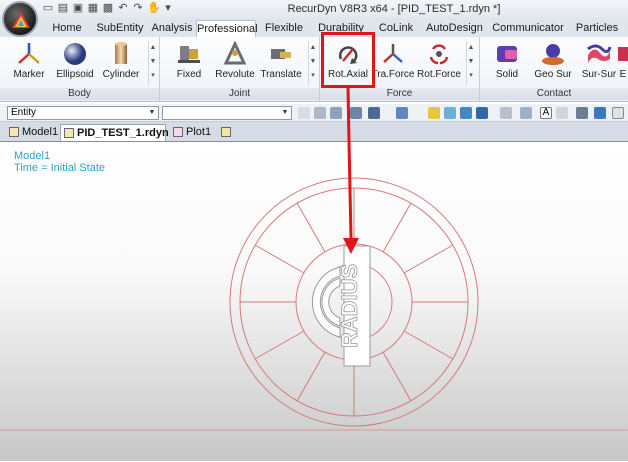 The width and height of the screenshot is (628, 462). Describe the element at coordinates (528, 28) in the screenshot. I see `tab-communicator: Communicator` at that location.